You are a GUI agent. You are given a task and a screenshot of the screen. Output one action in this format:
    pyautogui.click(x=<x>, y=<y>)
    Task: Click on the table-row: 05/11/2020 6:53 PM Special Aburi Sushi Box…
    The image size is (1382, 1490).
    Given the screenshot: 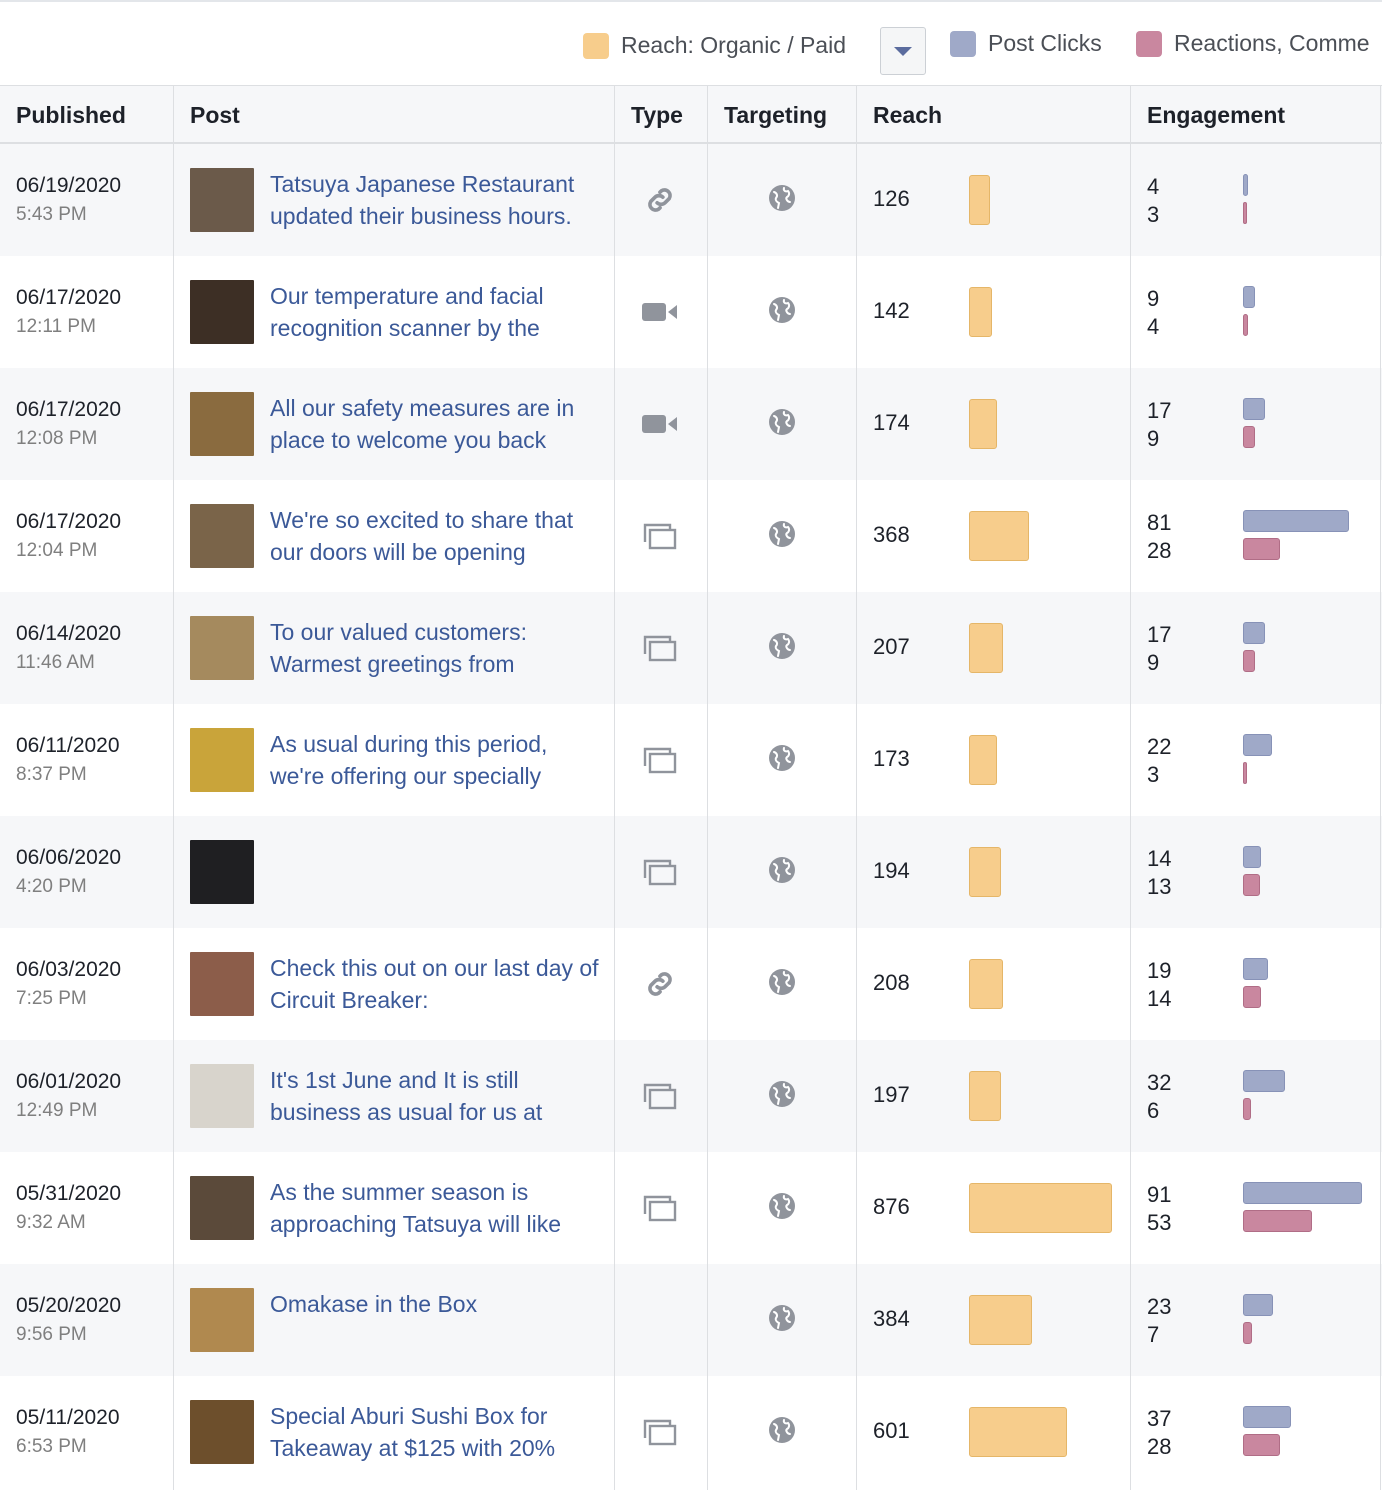 What is the action you would take?
    pyautogui.click(x=691, y=1432)
    